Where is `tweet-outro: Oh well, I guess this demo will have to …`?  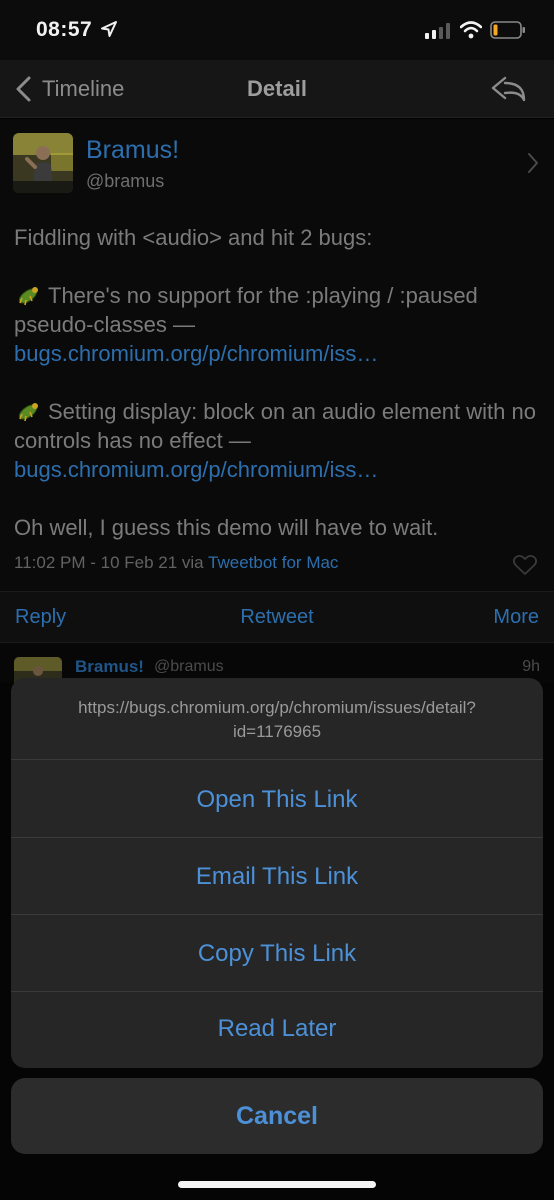 tweet-outro: Oh well, I guess this demo will have to … is located at coordinates (226, 527).